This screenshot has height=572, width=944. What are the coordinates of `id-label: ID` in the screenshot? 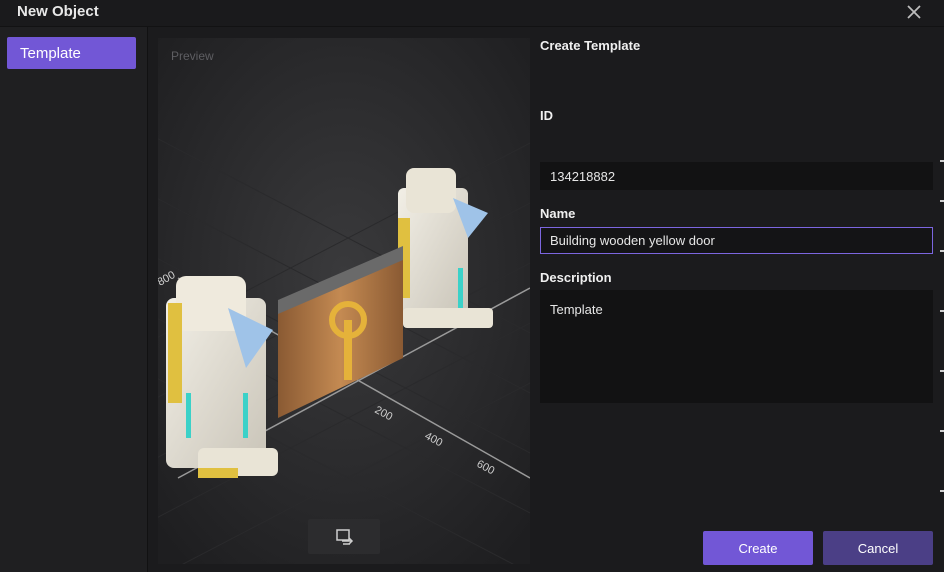 It's located at (546, 115).